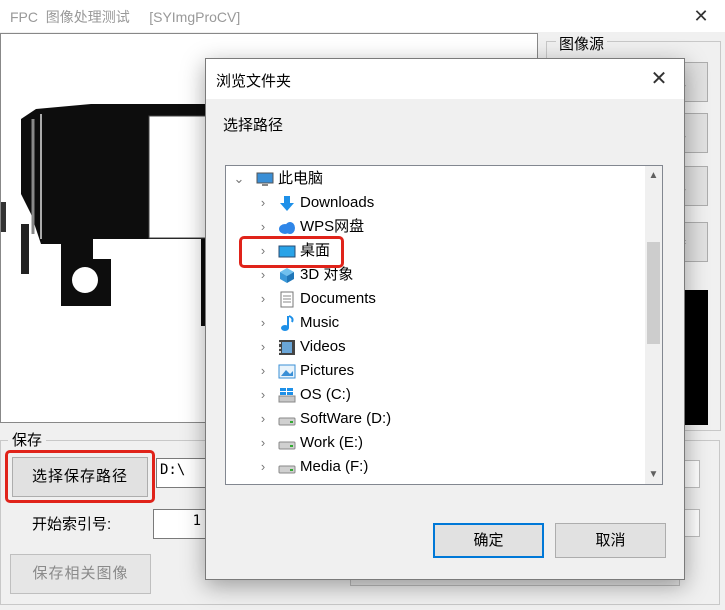 This screenshot has width=725, height=610. I want to click on documents-icon, so click(287, 299).